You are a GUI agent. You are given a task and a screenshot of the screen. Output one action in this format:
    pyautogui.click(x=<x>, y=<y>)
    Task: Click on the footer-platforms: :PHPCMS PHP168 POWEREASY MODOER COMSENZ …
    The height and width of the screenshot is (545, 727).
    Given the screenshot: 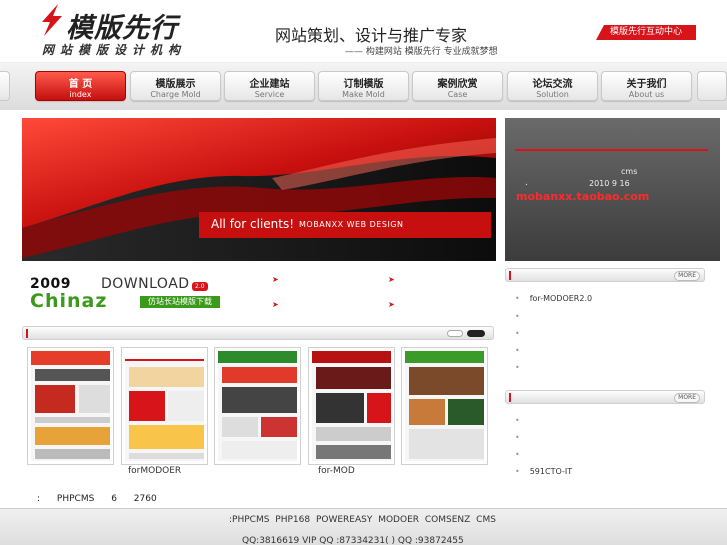 What is the action you would take?
    pyautogui.click(x=362, y=520)
    